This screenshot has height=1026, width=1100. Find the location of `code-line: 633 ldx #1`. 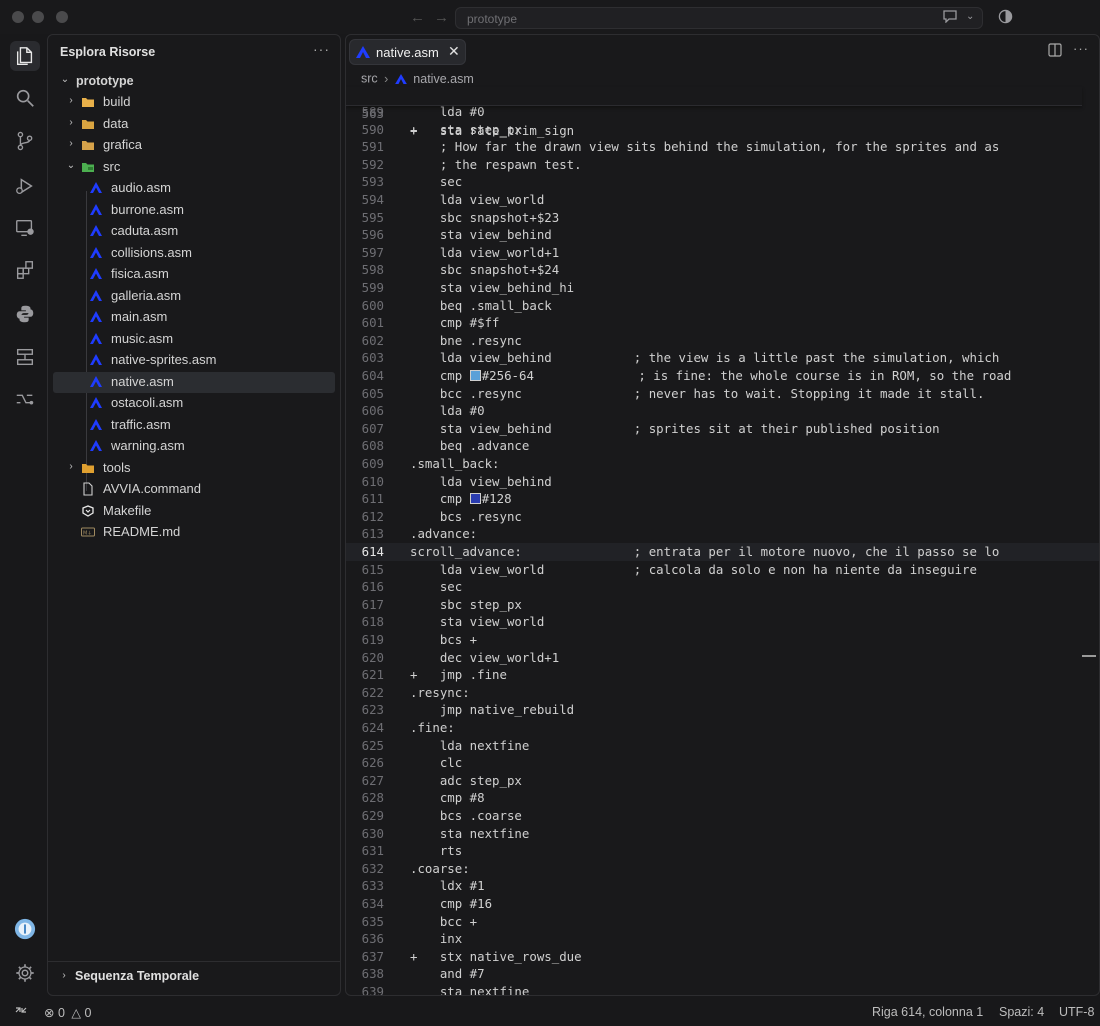

code-line: 633 ldx #1 is located at coordinates (722, 886).